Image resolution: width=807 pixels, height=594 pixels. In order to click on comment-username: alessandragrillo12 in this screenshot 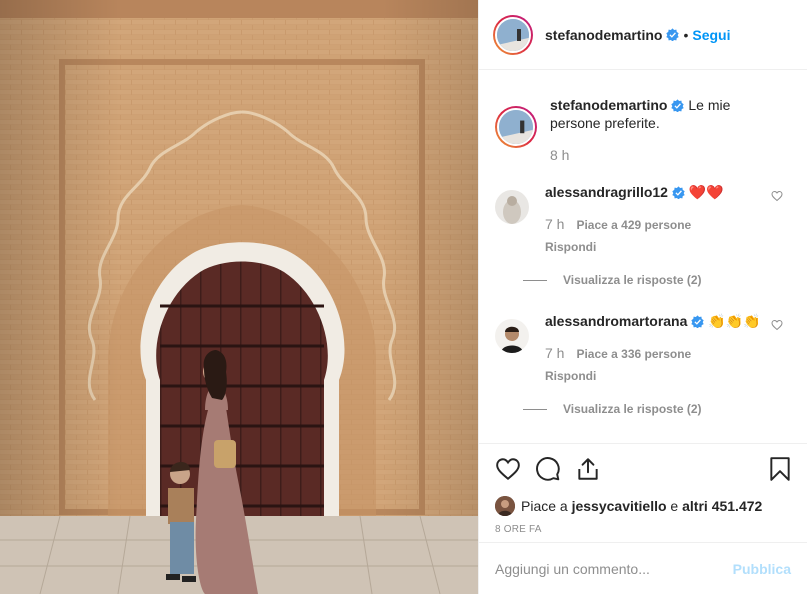, I will do `click(606, 192)`.